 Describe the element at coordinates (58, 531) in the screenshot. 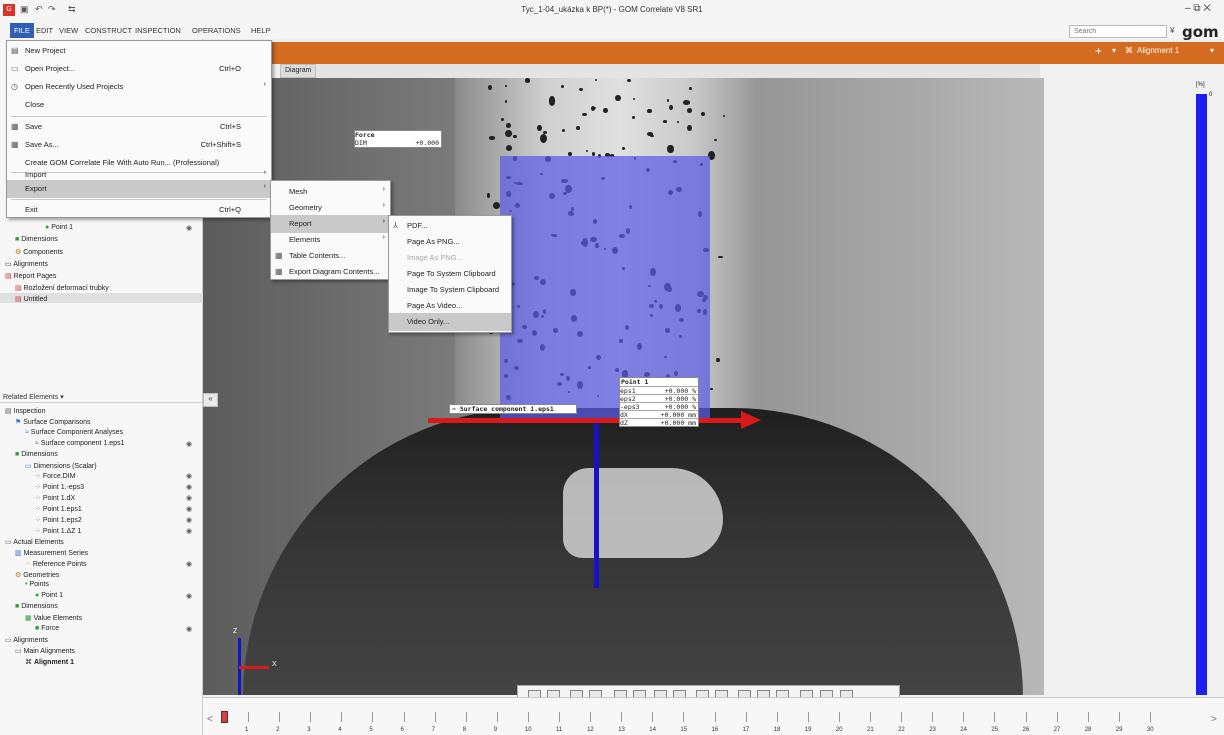

I see `related-tree-item: ⁘ Point 1.ΔZ 1` at that location.